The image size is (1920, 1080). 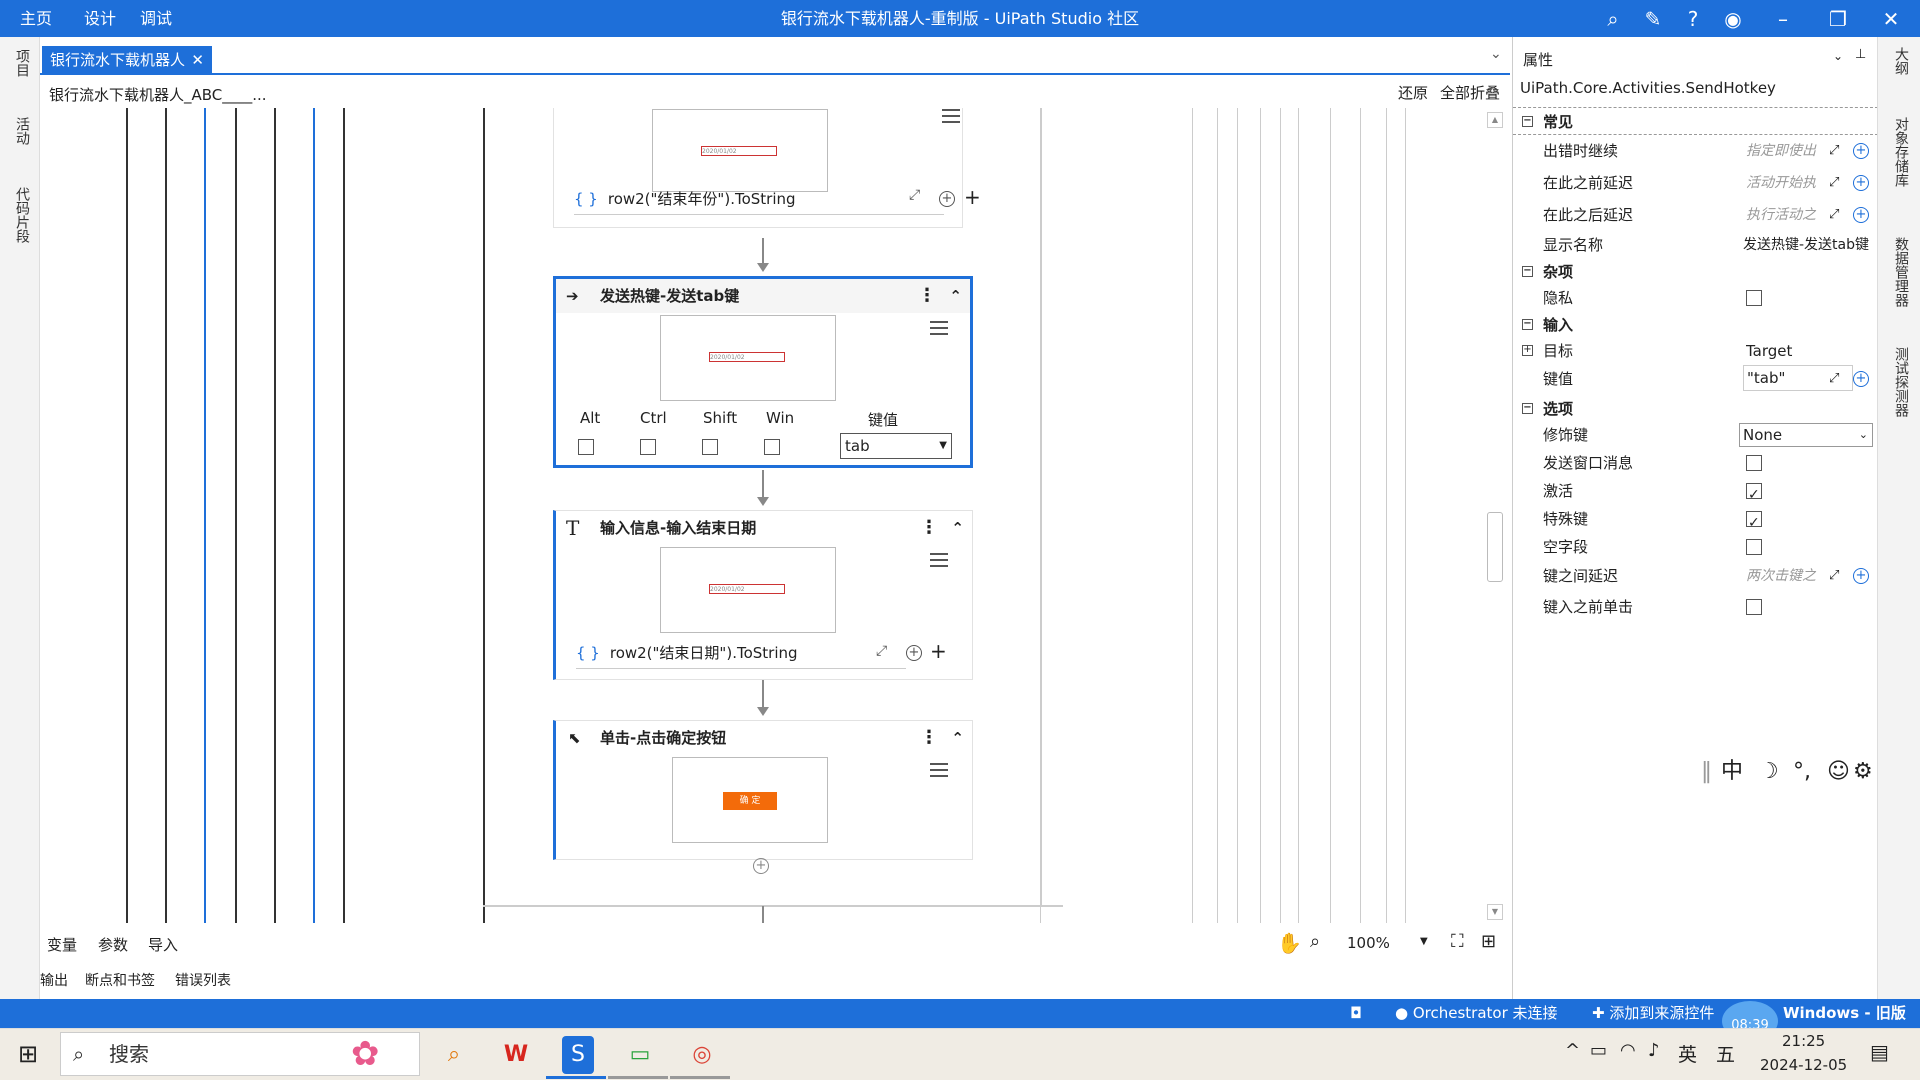 What do you see at coordinates (1806, 435) in the screenshot?
I see `modifiers-dropdown: None ⌄` at bounding box center [1806, 435].